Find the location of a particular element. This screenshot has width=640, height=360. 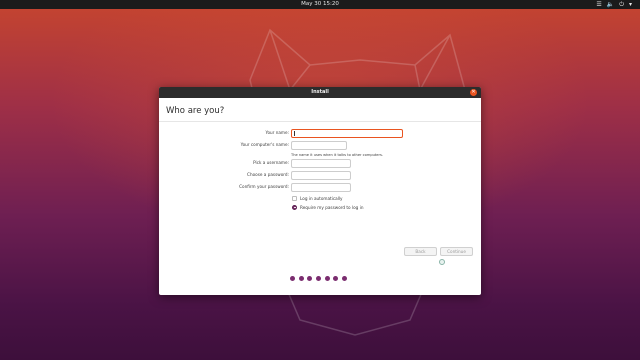

row-username: Pick a username: is located at coordinates (320, 163).